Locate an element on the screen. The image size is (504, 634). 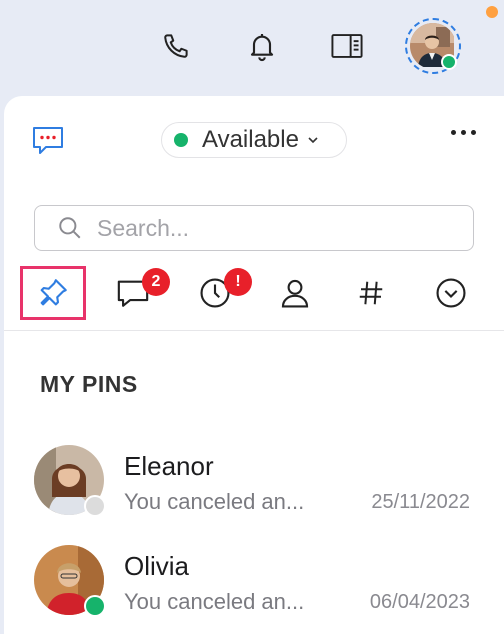
new-chat-button is located at coordinates (48, 140).